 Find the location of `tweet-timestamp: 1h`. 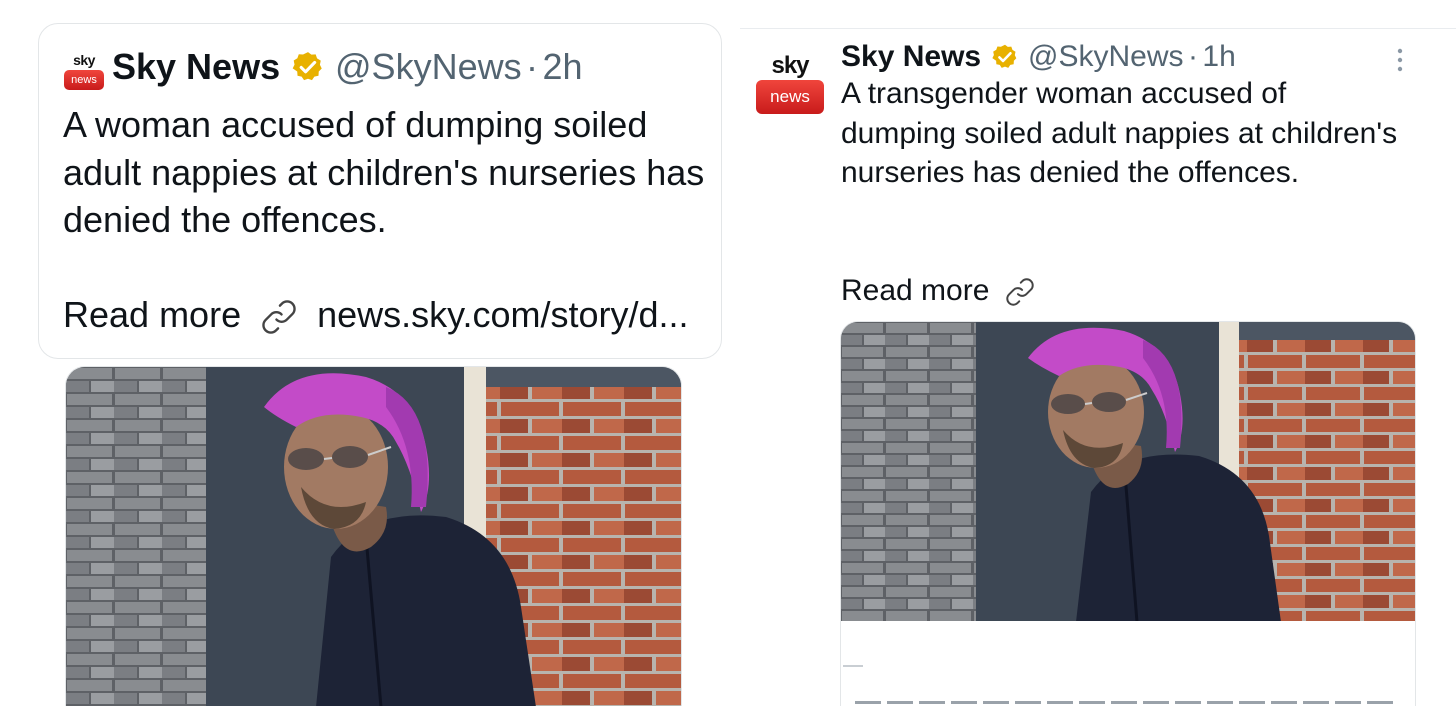

tweet-timestamp: 1h is located at coordinates (1218, 56).